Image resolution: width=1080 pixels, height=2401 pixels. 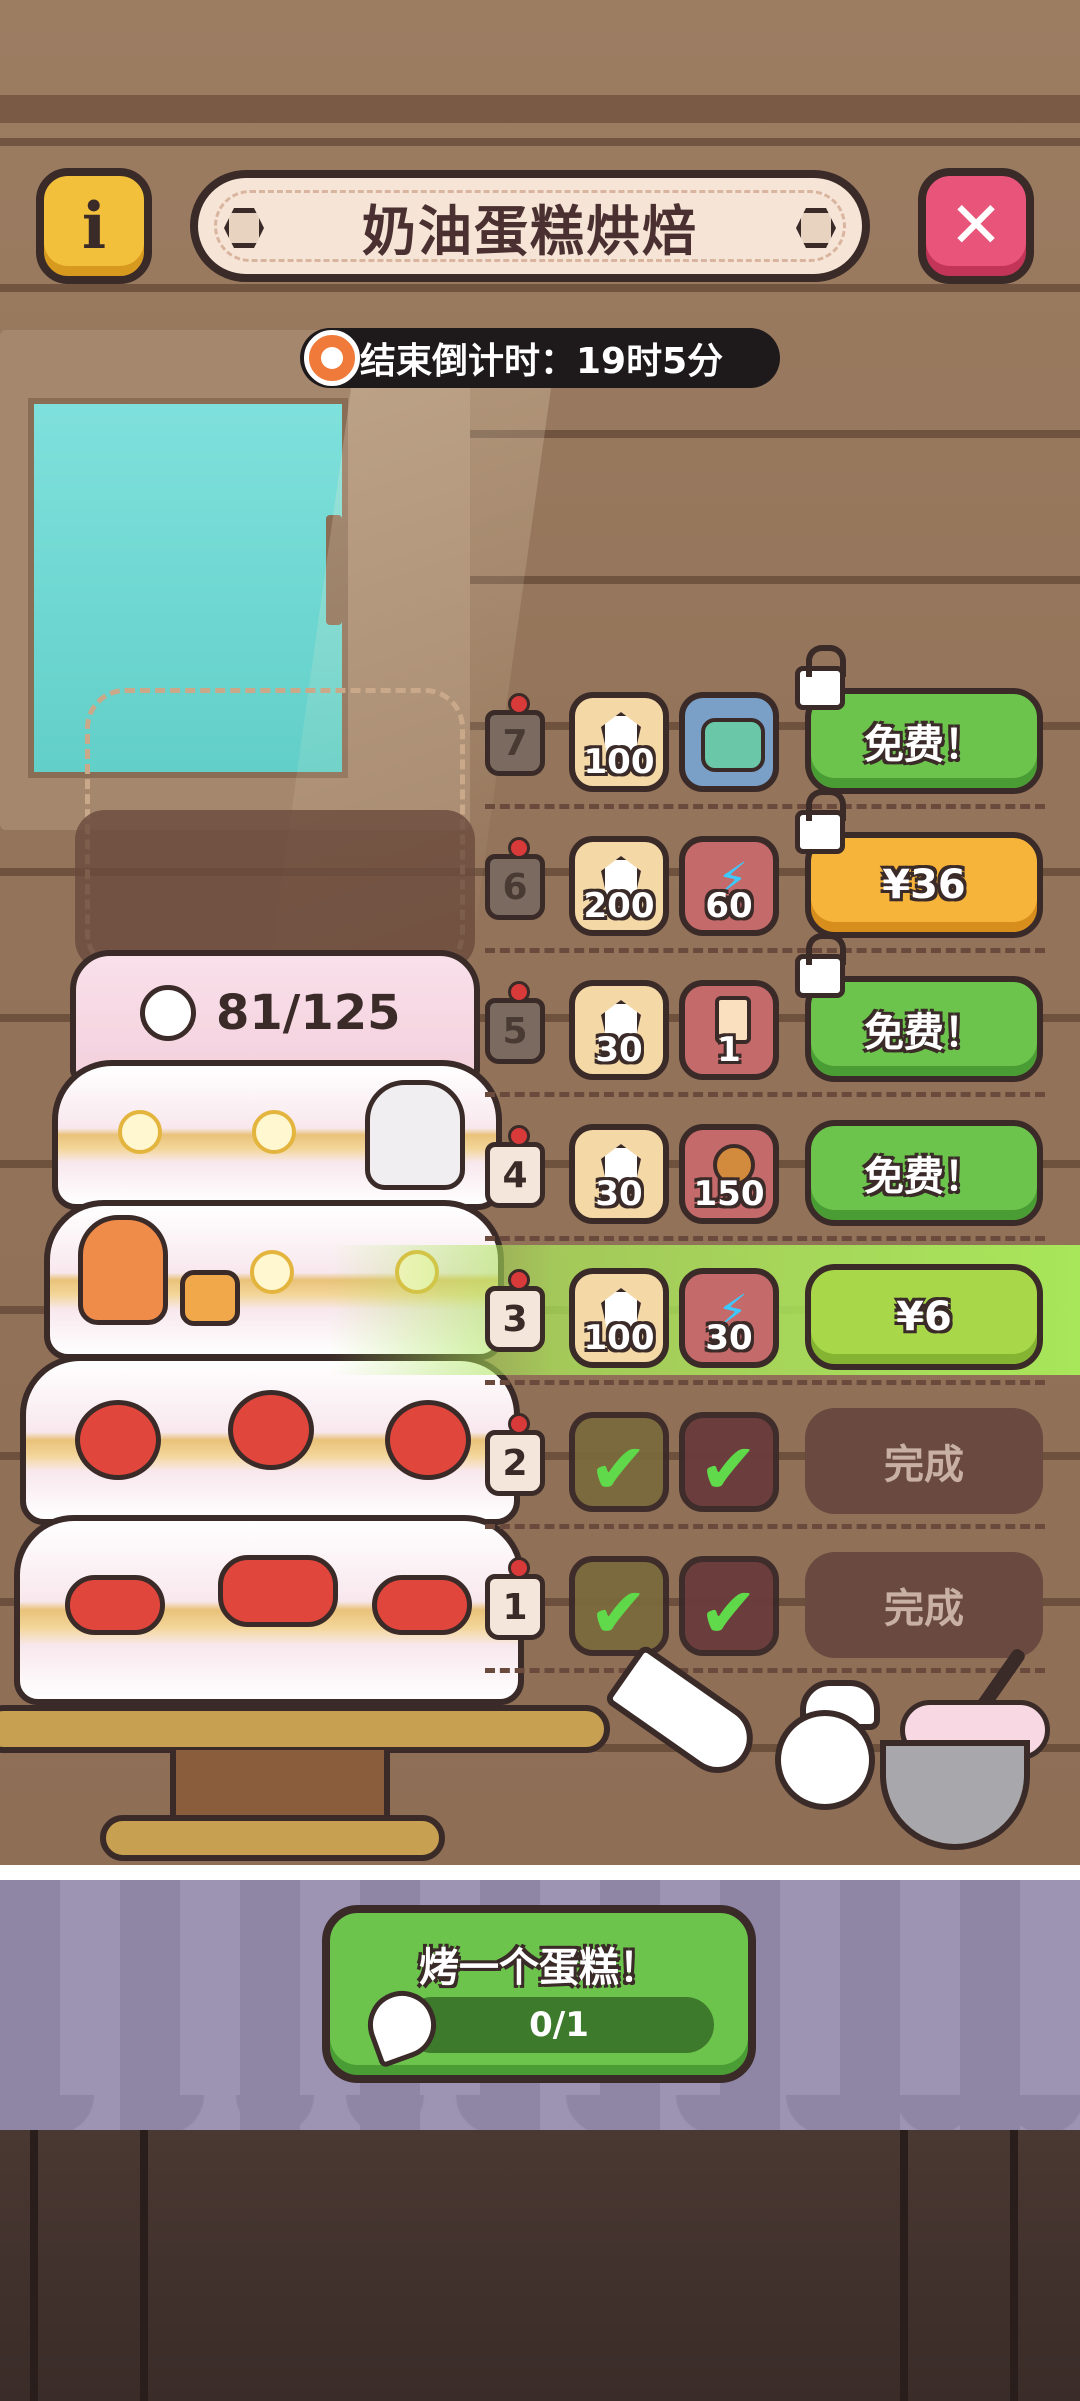 I want to click on level-badge: 7, so click(x=515, y=734).